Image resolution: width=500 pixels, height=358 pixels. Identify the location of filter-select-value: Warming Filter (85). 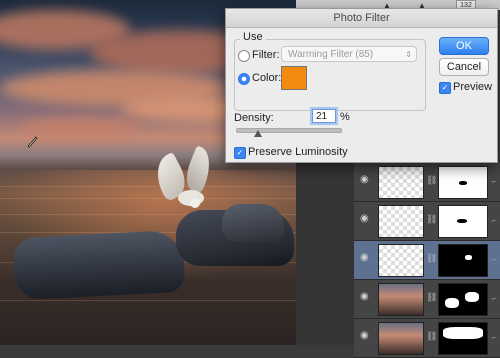
(331, 54).